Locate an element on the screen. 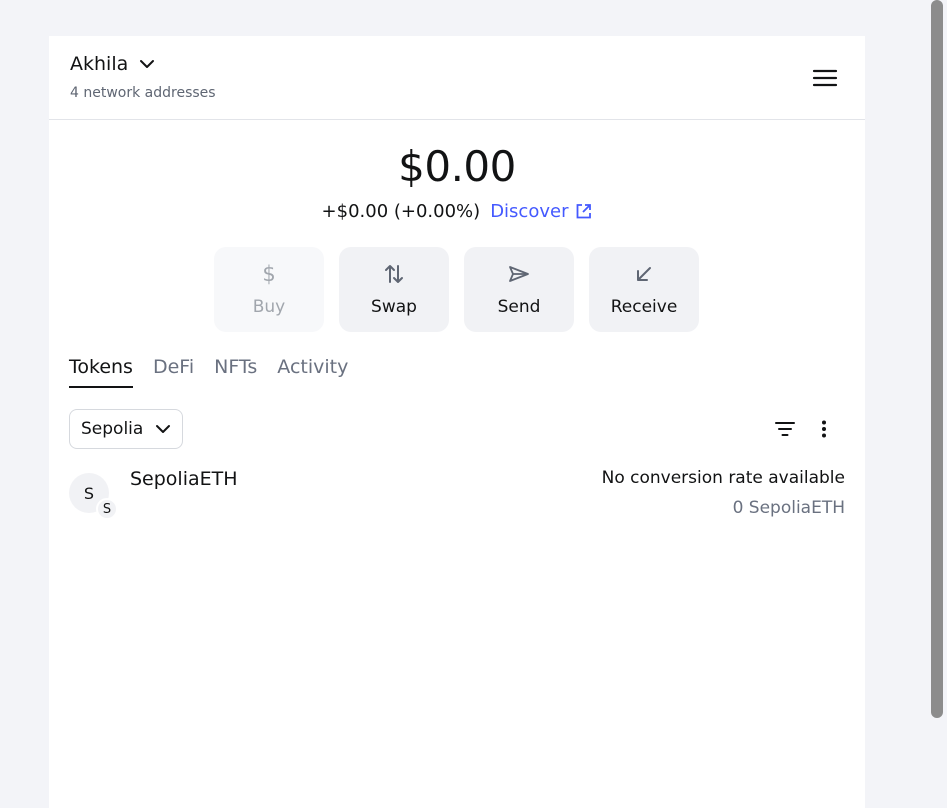 This screenshot has height=808, width=947. more-options-icon is located at coordinates (824, 429).